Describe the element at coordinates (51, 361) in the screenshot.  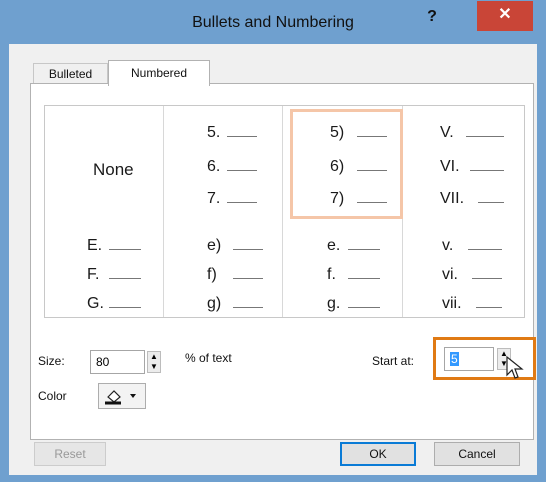
I see `size-label: Size:` at that location.